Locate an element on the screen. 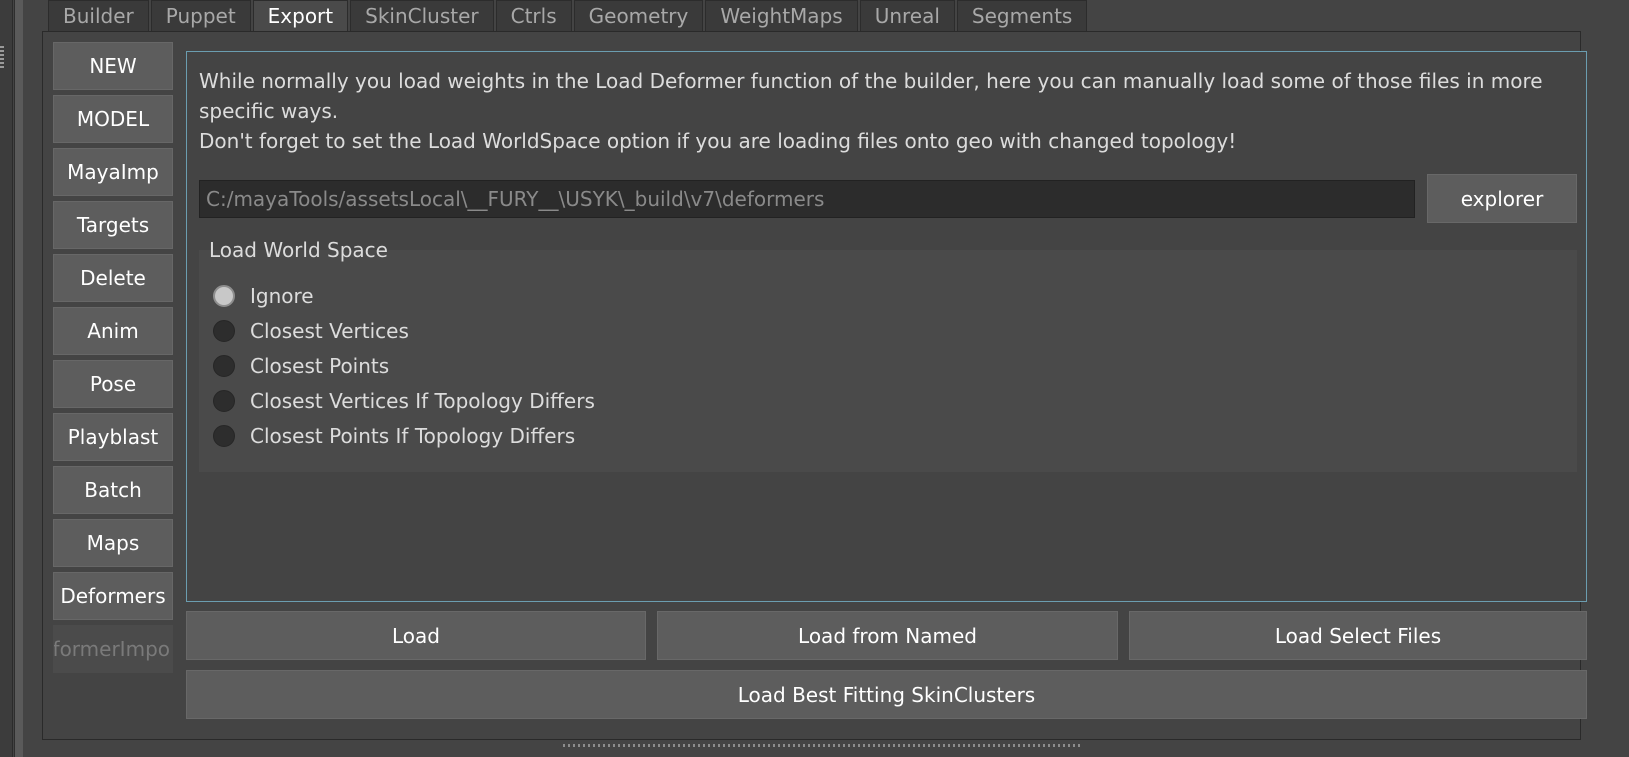 The height and width of the screenshot is (757, 1629). radio-option-closest-vertices-if-topology-differs: Closest Vertices If Topology Differs is located at coordinates (404, 401).